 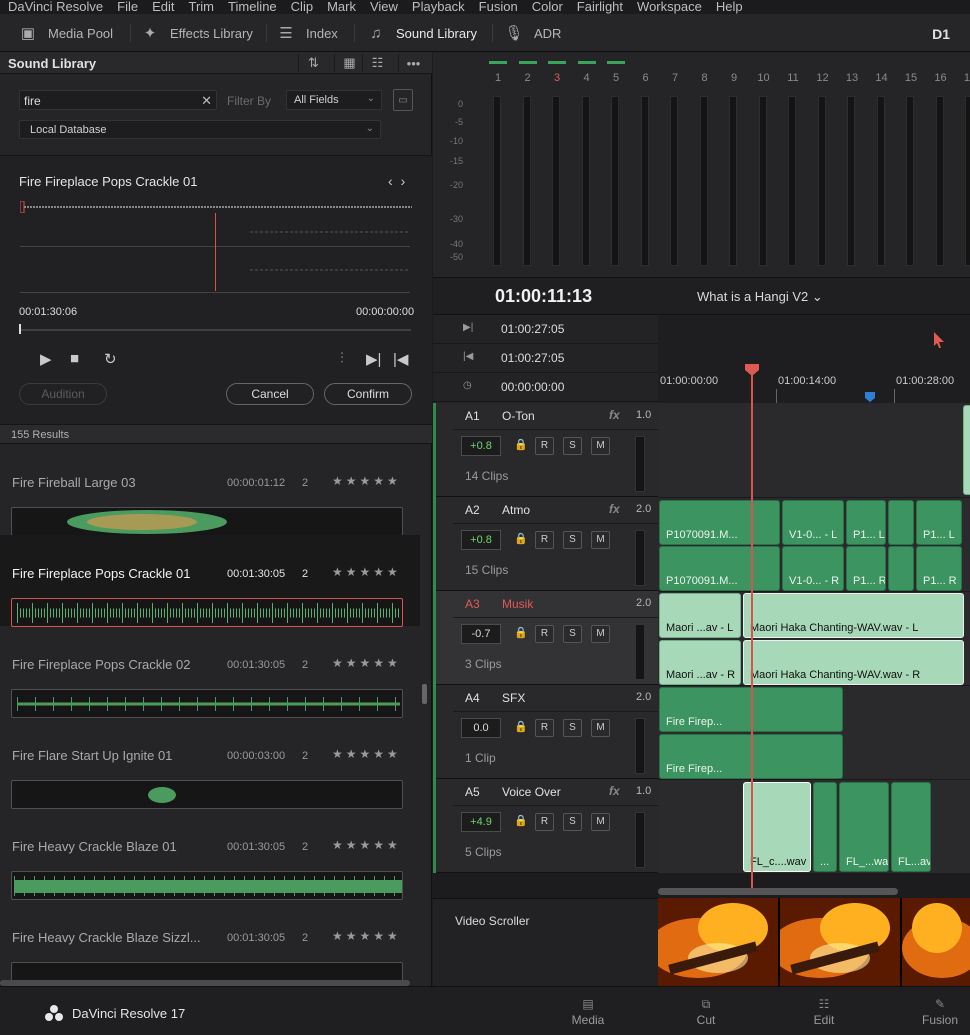 What do you see at coordinates (700, 615) in the screenshot?
I see `timeline-clip: Maori ...av - L` at bounding box center [700, 615].